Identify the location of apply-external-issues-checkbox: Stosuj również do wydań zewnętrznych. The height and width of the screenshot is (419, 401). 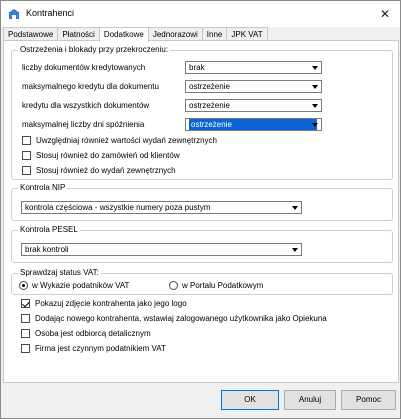
(99, 170).